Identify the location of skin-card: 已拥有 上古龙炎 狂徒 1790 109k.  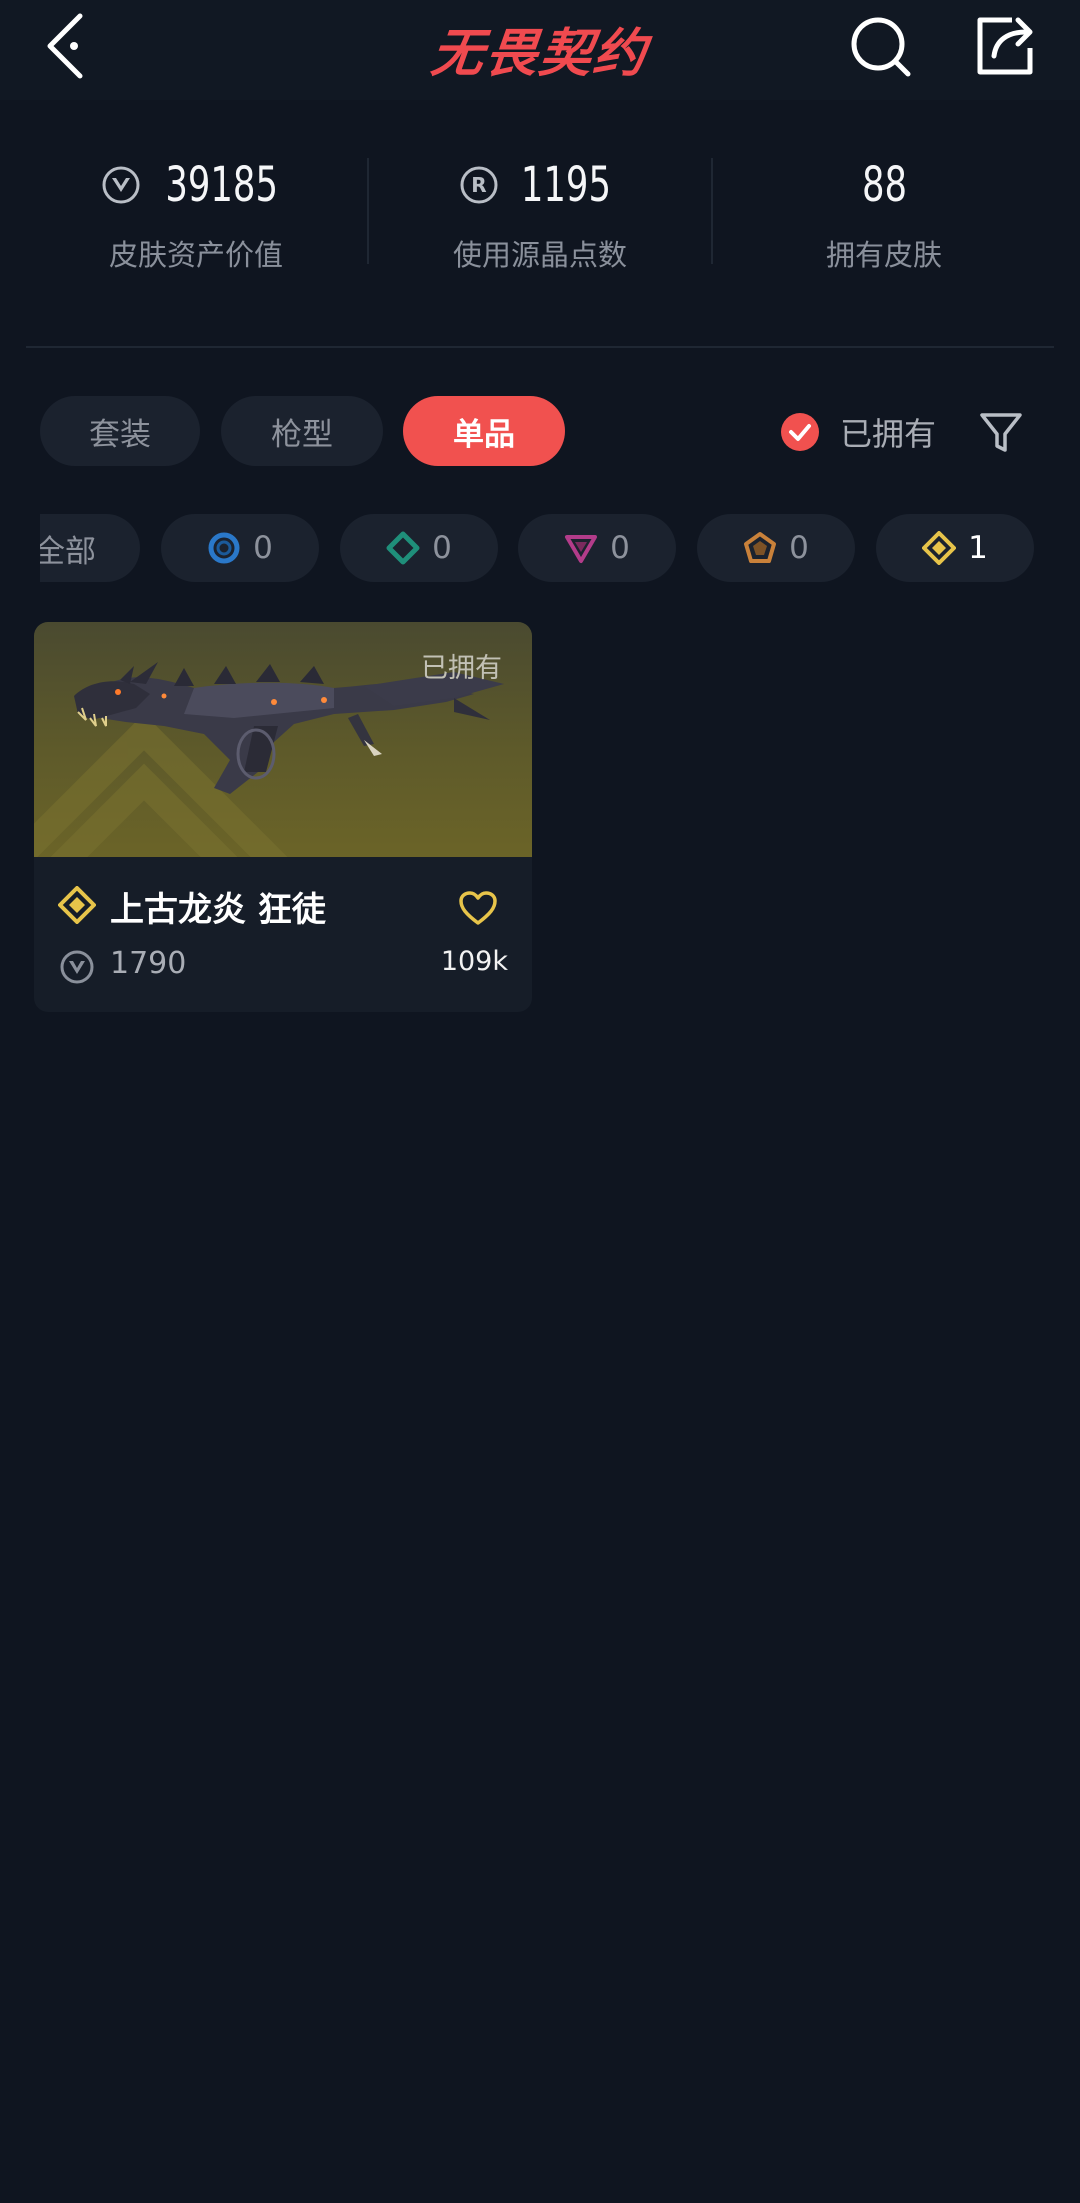
(283, 817).